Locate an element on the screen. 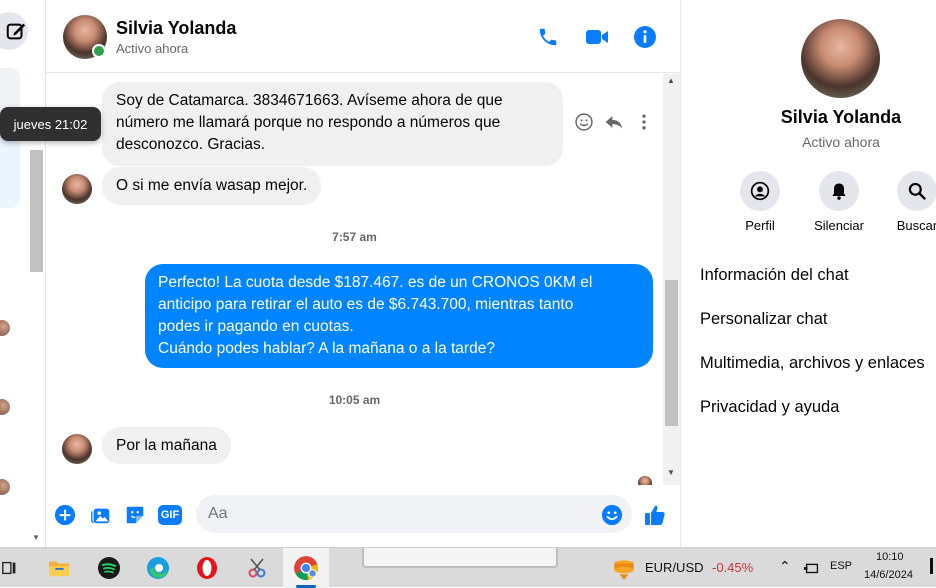 This screenshot has height=588, width=936. scrollbar-thumb is located at coordinates (671, 353).